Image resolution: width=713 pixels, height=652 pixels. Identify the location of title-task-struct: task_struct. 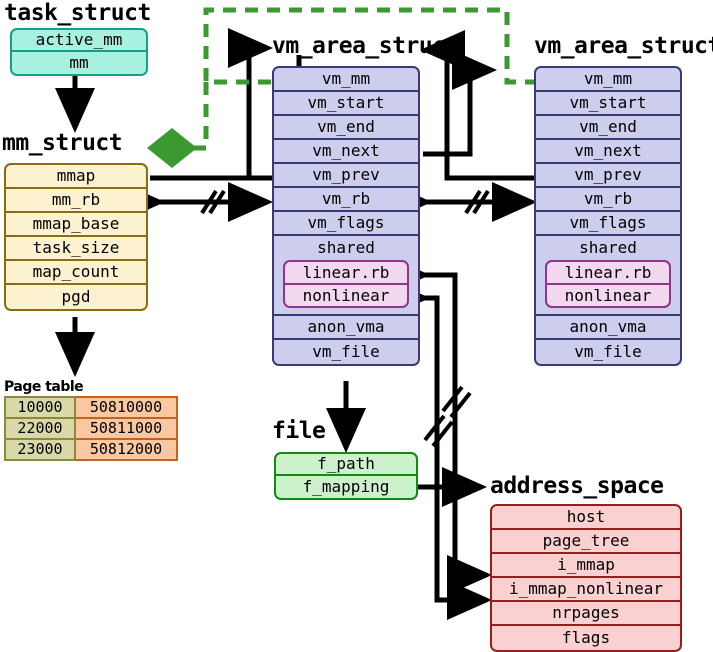
(77, 13).